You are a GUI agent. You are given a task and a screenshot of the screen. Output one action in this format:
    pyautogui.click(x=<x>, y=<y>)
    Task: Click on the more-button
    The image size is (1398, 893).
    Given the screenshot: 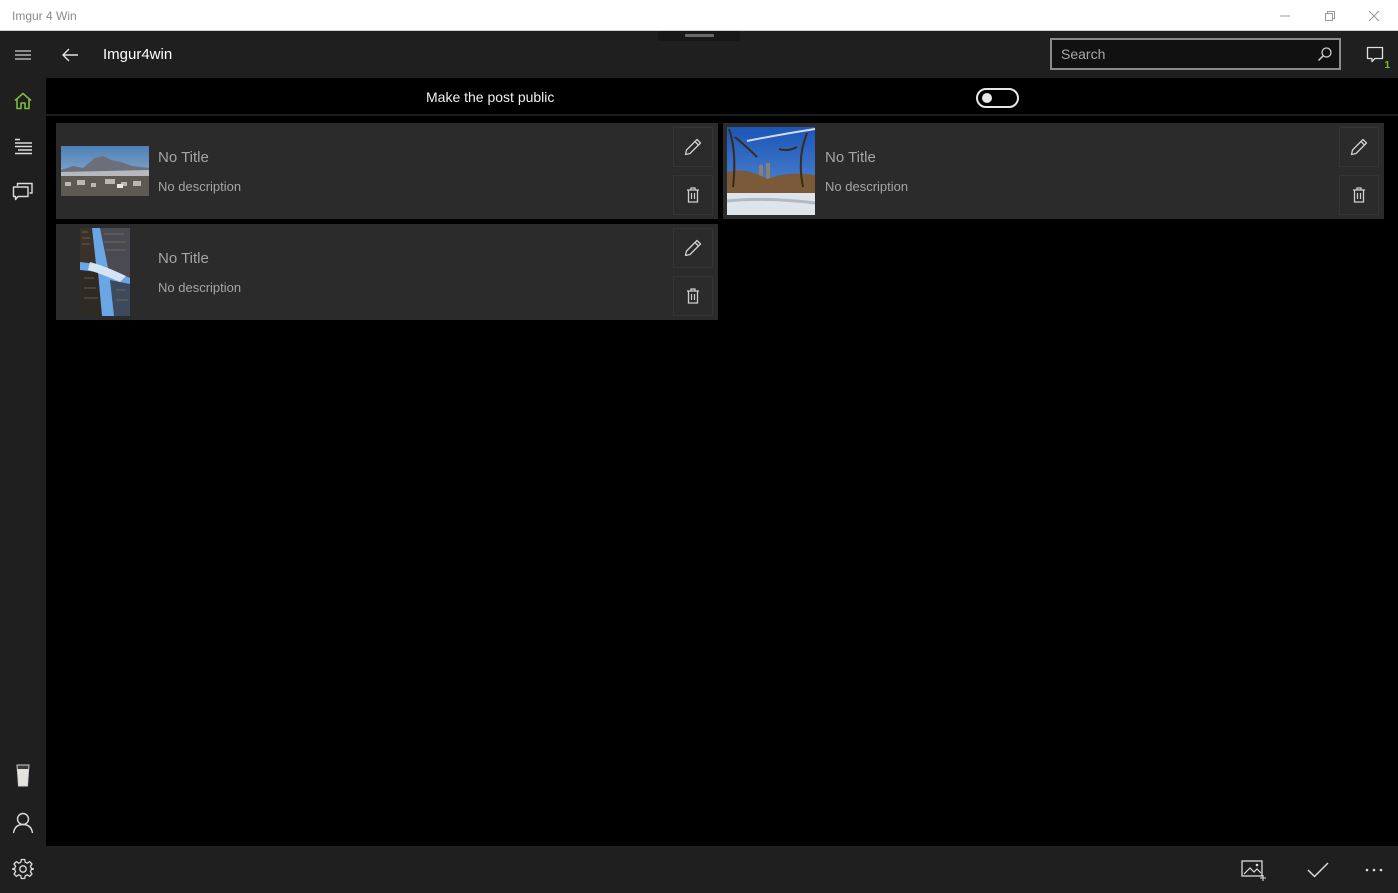 What is the action you would take?
    pyautogui.click(x=1374, y=869)
    